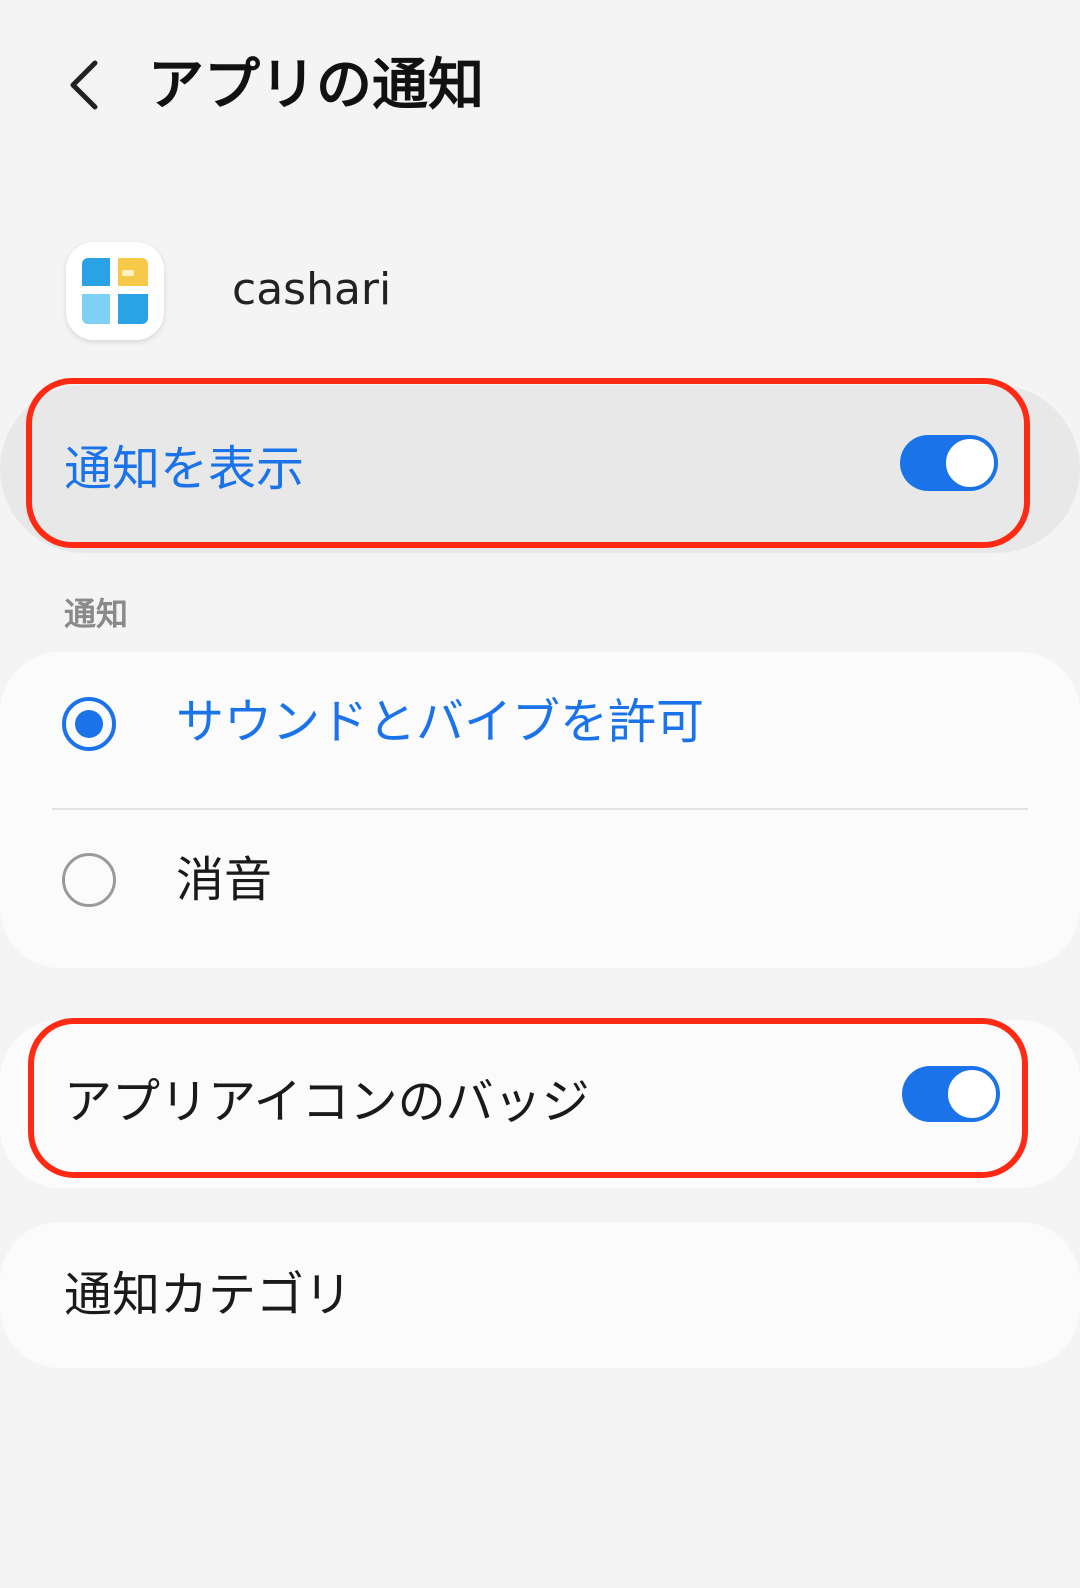  What do you see at coordinates (316, 85) in the screenshot?
I see `page-title: アプリの通知` at bounding box center [316, 85].